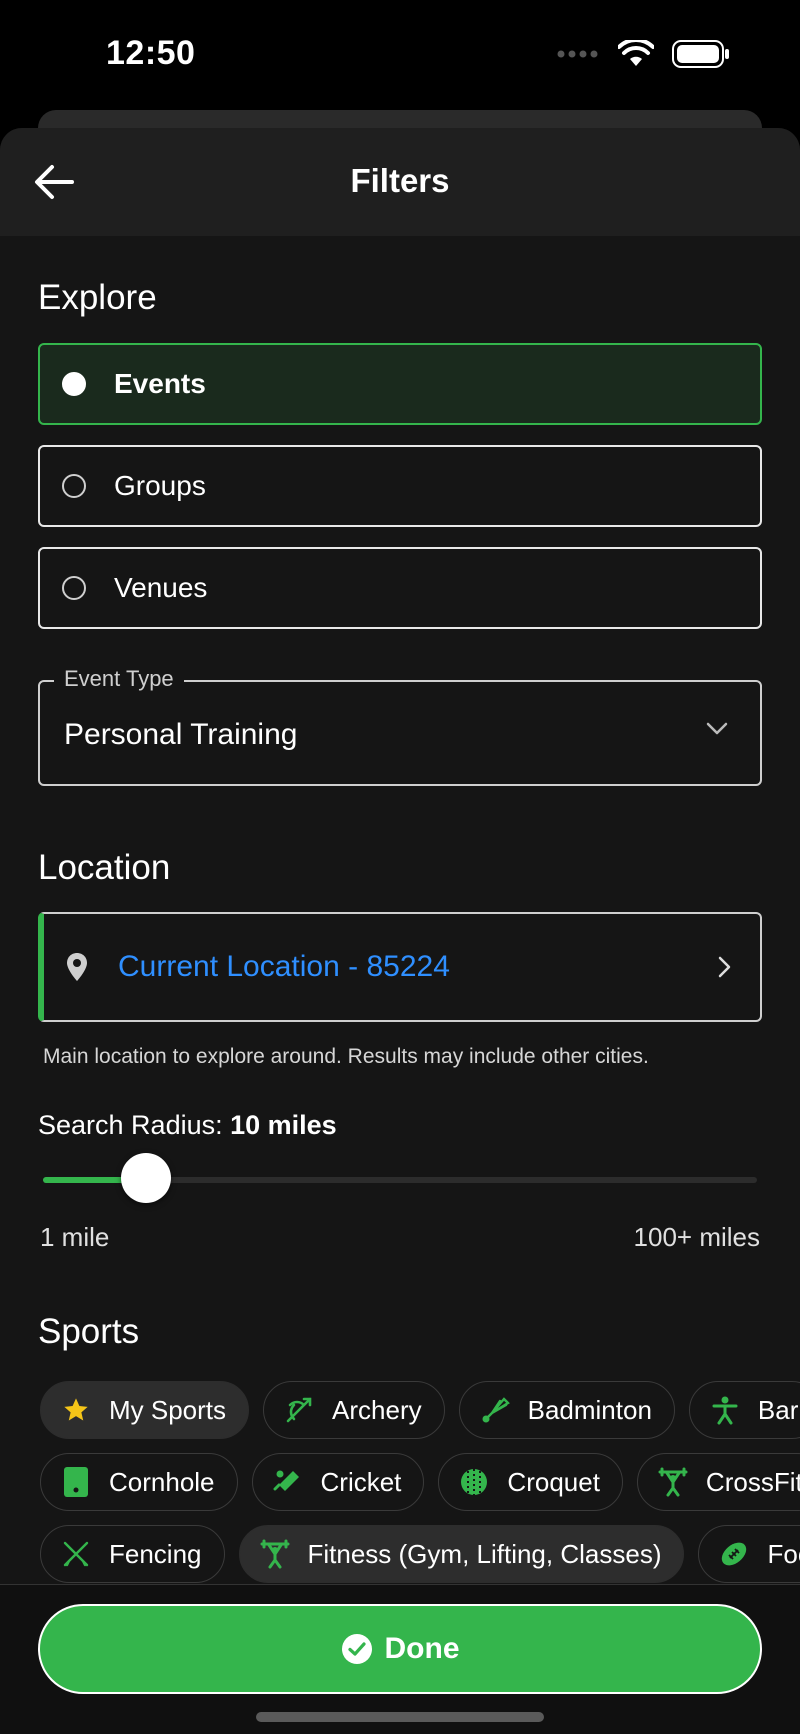 The height and width of the screenshot is (1734, 800). What do you see at coordinates (400, 1178) in the screenshot?
I see `radius-slider` at bounding box center [400, 1178].